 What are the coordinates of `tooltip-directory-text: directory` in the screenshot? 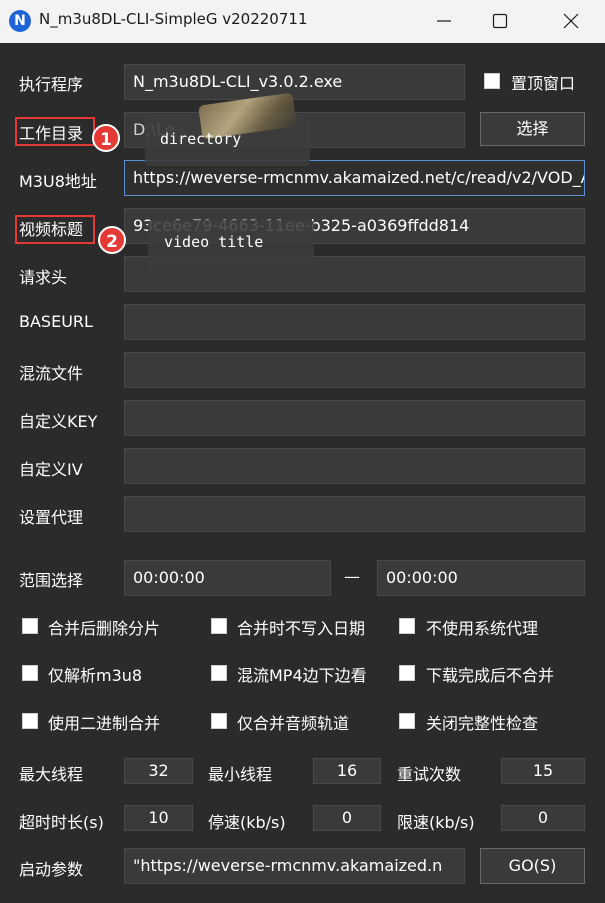 It's located at (201, 139).